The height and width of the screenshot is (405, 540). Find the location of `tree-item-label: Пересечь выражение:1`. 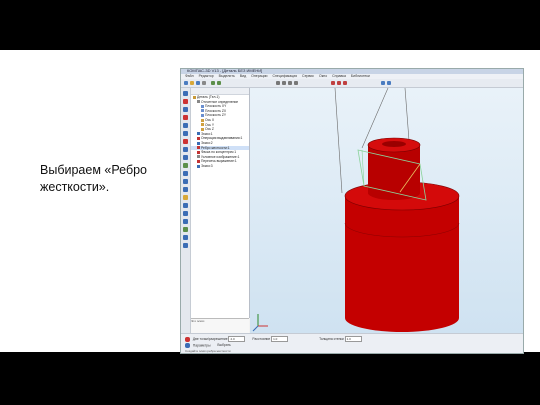

tree-item-label: Пересечь выражение:1 is located at coordinates (219, 161).